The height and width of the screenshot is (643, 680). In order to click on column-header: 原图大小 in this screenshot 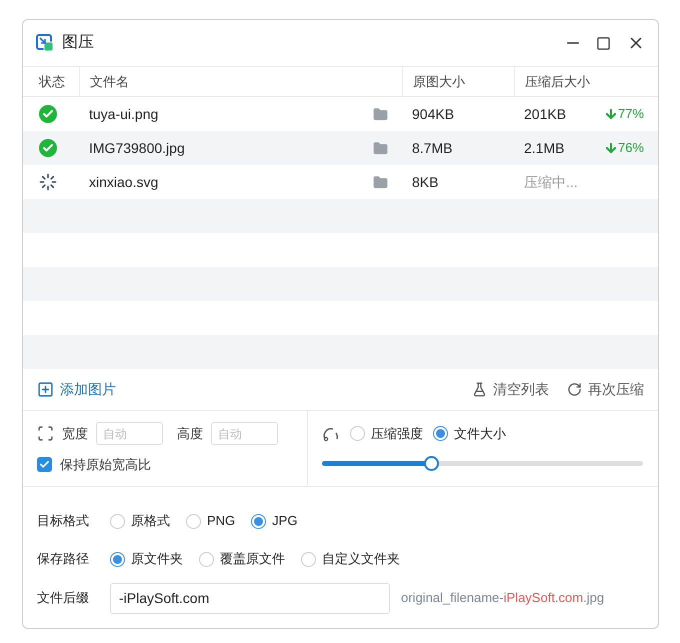, I will do `click(439, 81)`.